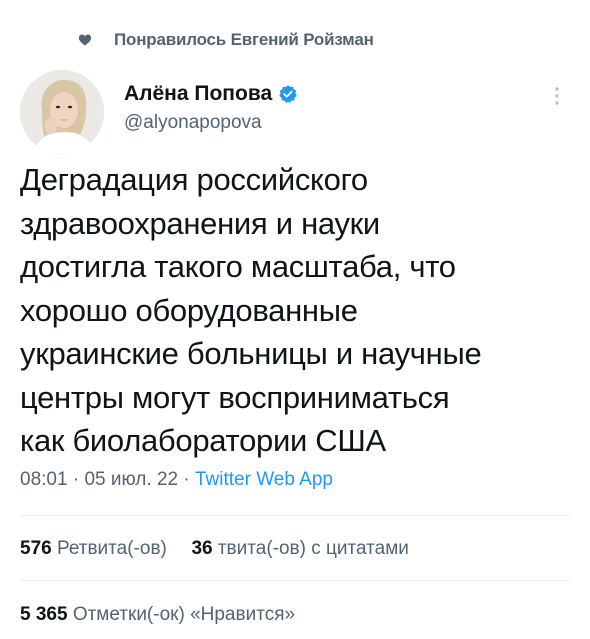 Image resolution: width=590 pixels, height=639 pixels. What do you see at coordinates (198, 94) in the screenshot?
I see `author-name: Алёна Попова` at bounding box center [198, 94].